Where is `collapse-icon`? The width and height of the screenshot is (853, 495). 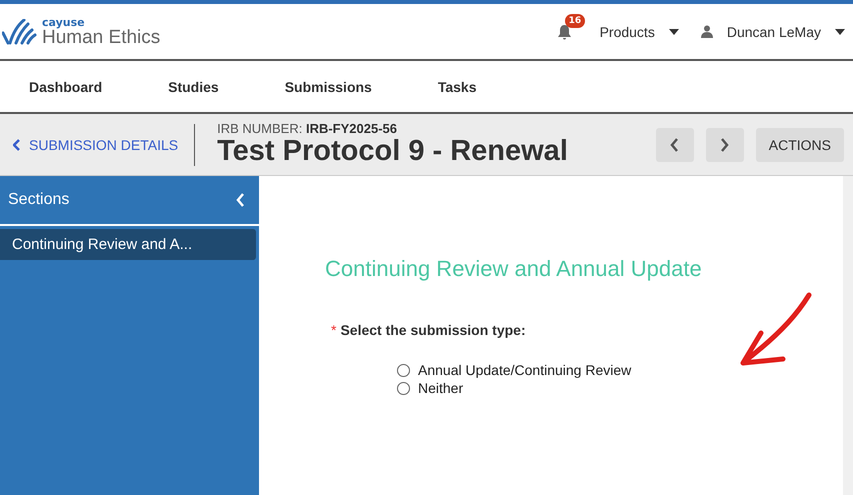 collapse-icon is located at coordinates (240, 200).